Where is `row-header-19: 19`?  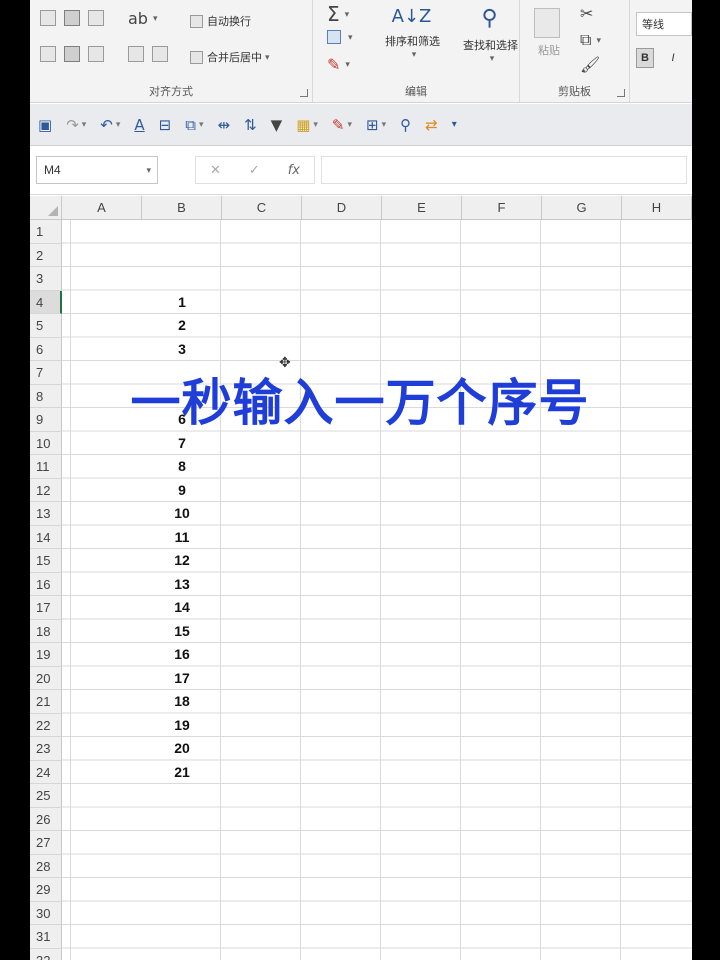
row-header-19: 19 is located at coordinates (46, 655).